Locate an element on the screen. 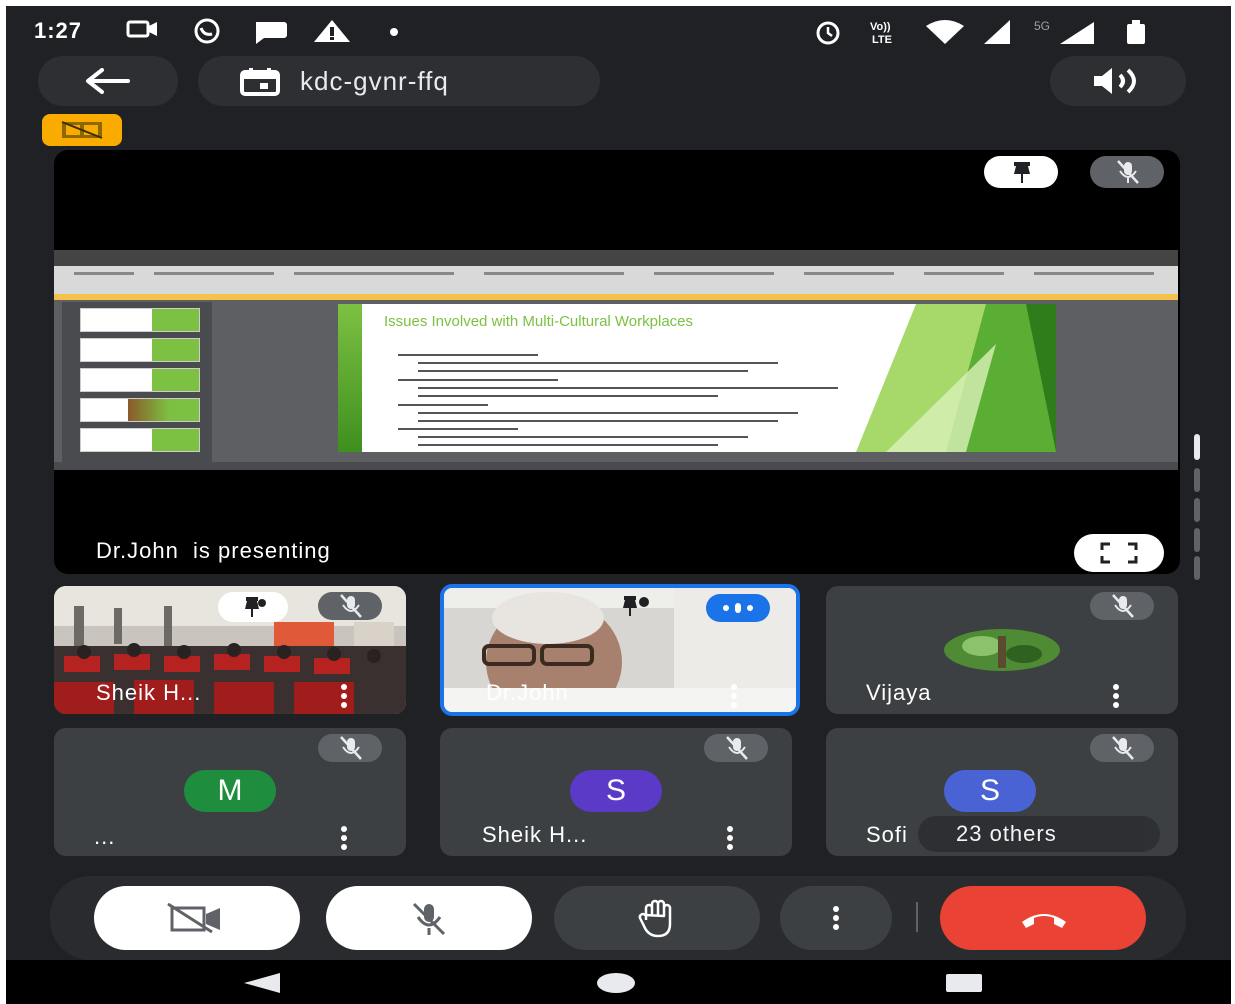 This screenshot has height=1004, width=1235. app-status-bar is located at coordinates (616, 466).